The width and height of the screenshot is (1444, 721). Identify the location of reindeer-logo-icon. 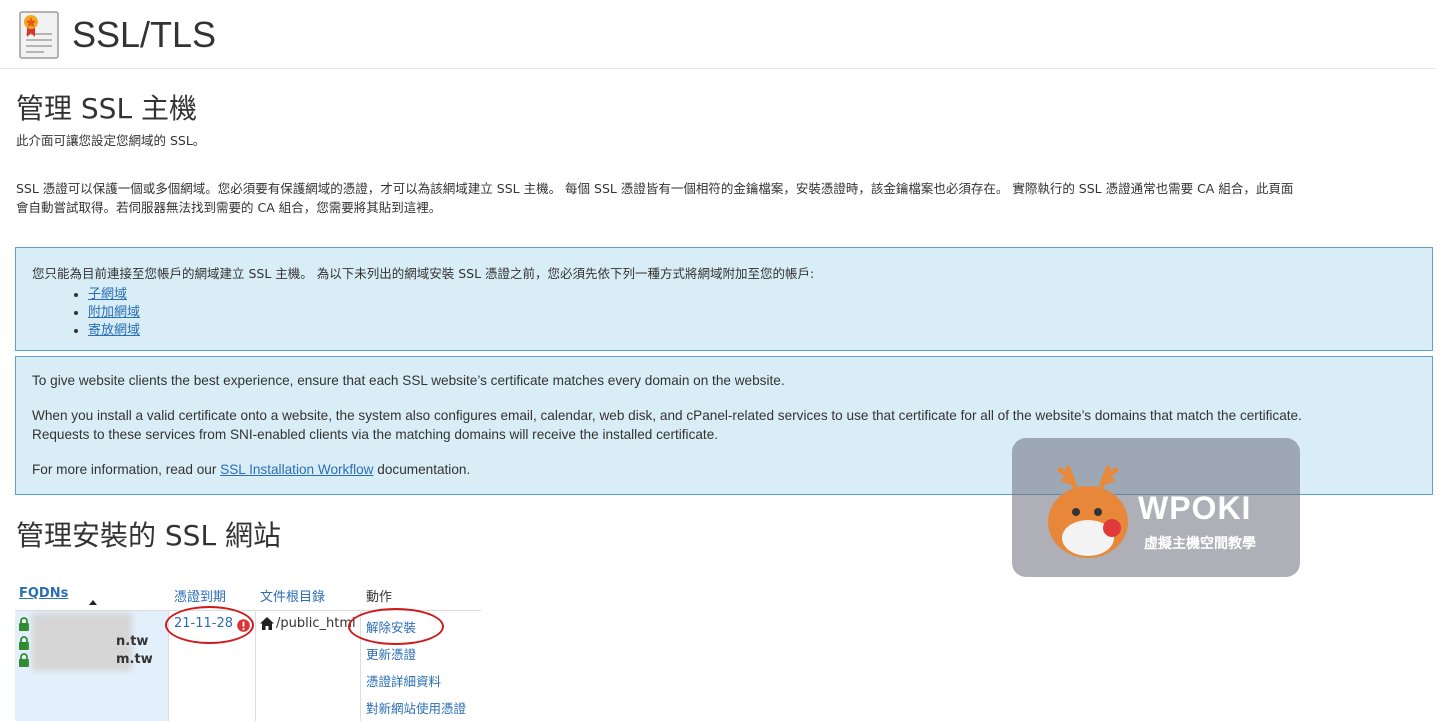
(1088, 511).